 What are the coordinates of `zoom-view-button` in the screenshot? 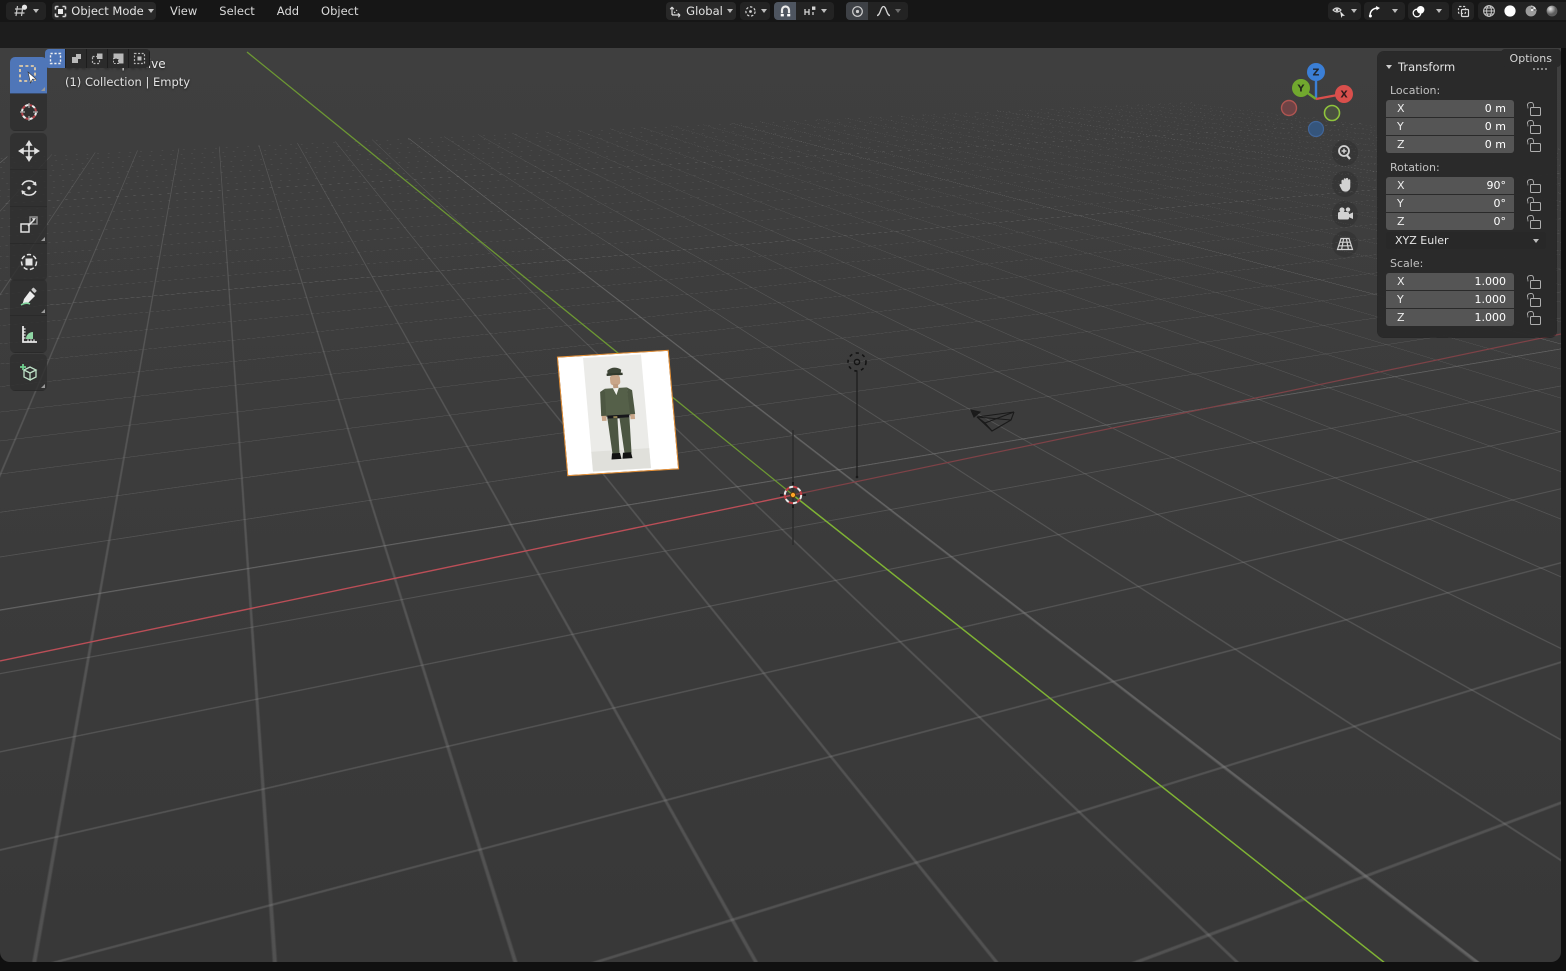 It's located at (1345, 153).